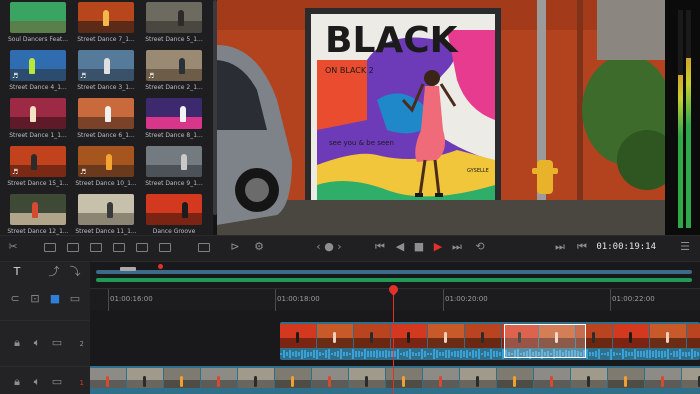  I want to click on media-clip: Dance Groove, so click(174, 214).